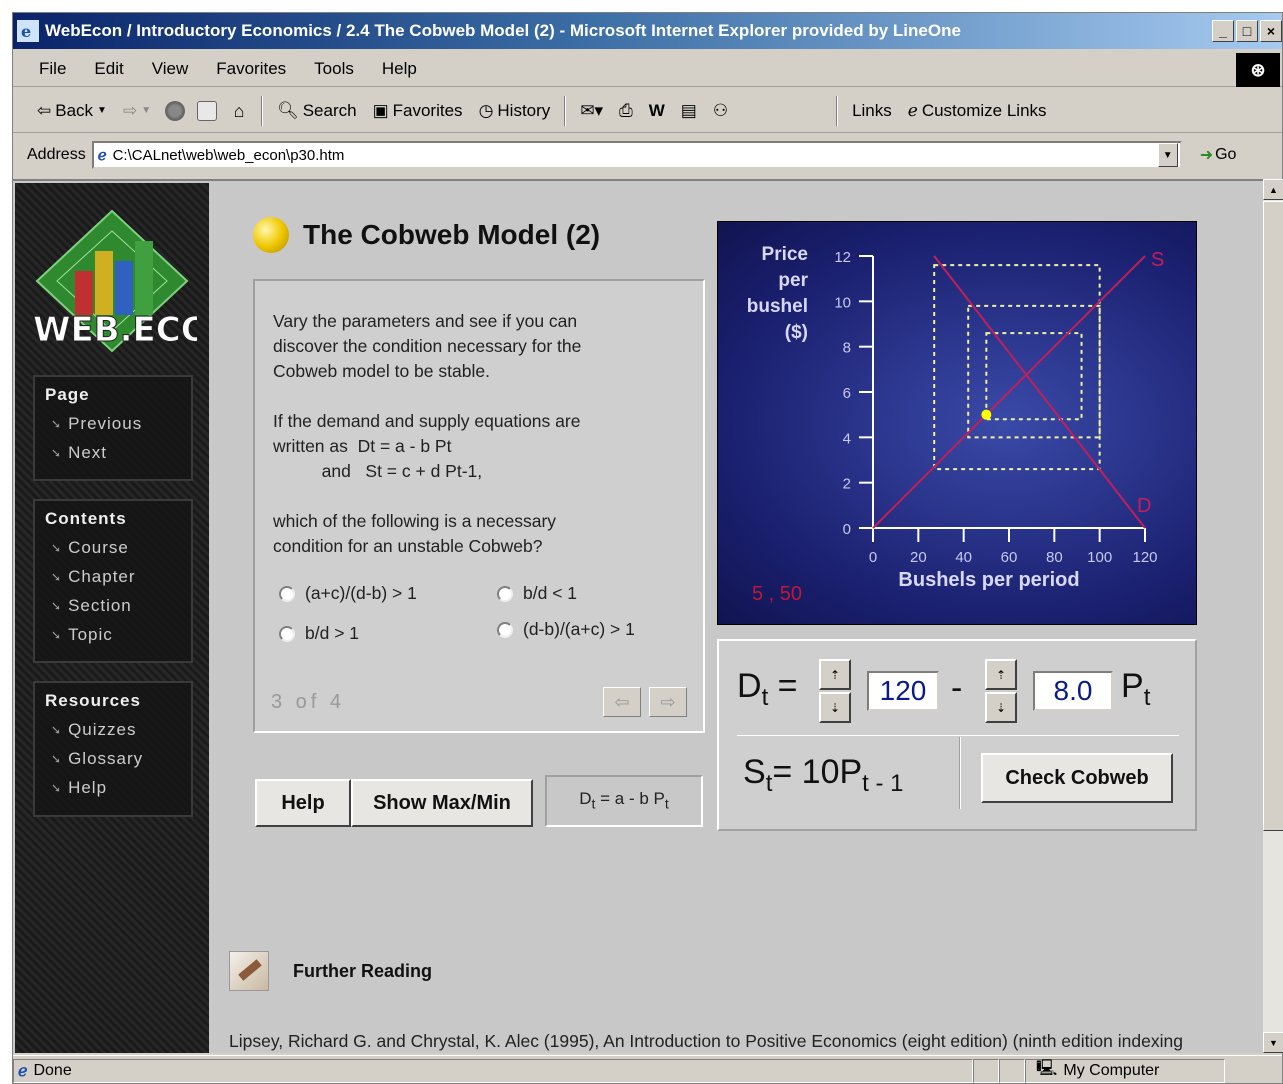  Describe the element at coordinates (316, 111) in the screenshot. I see `search-button: 🔍︎ Search` at that location.